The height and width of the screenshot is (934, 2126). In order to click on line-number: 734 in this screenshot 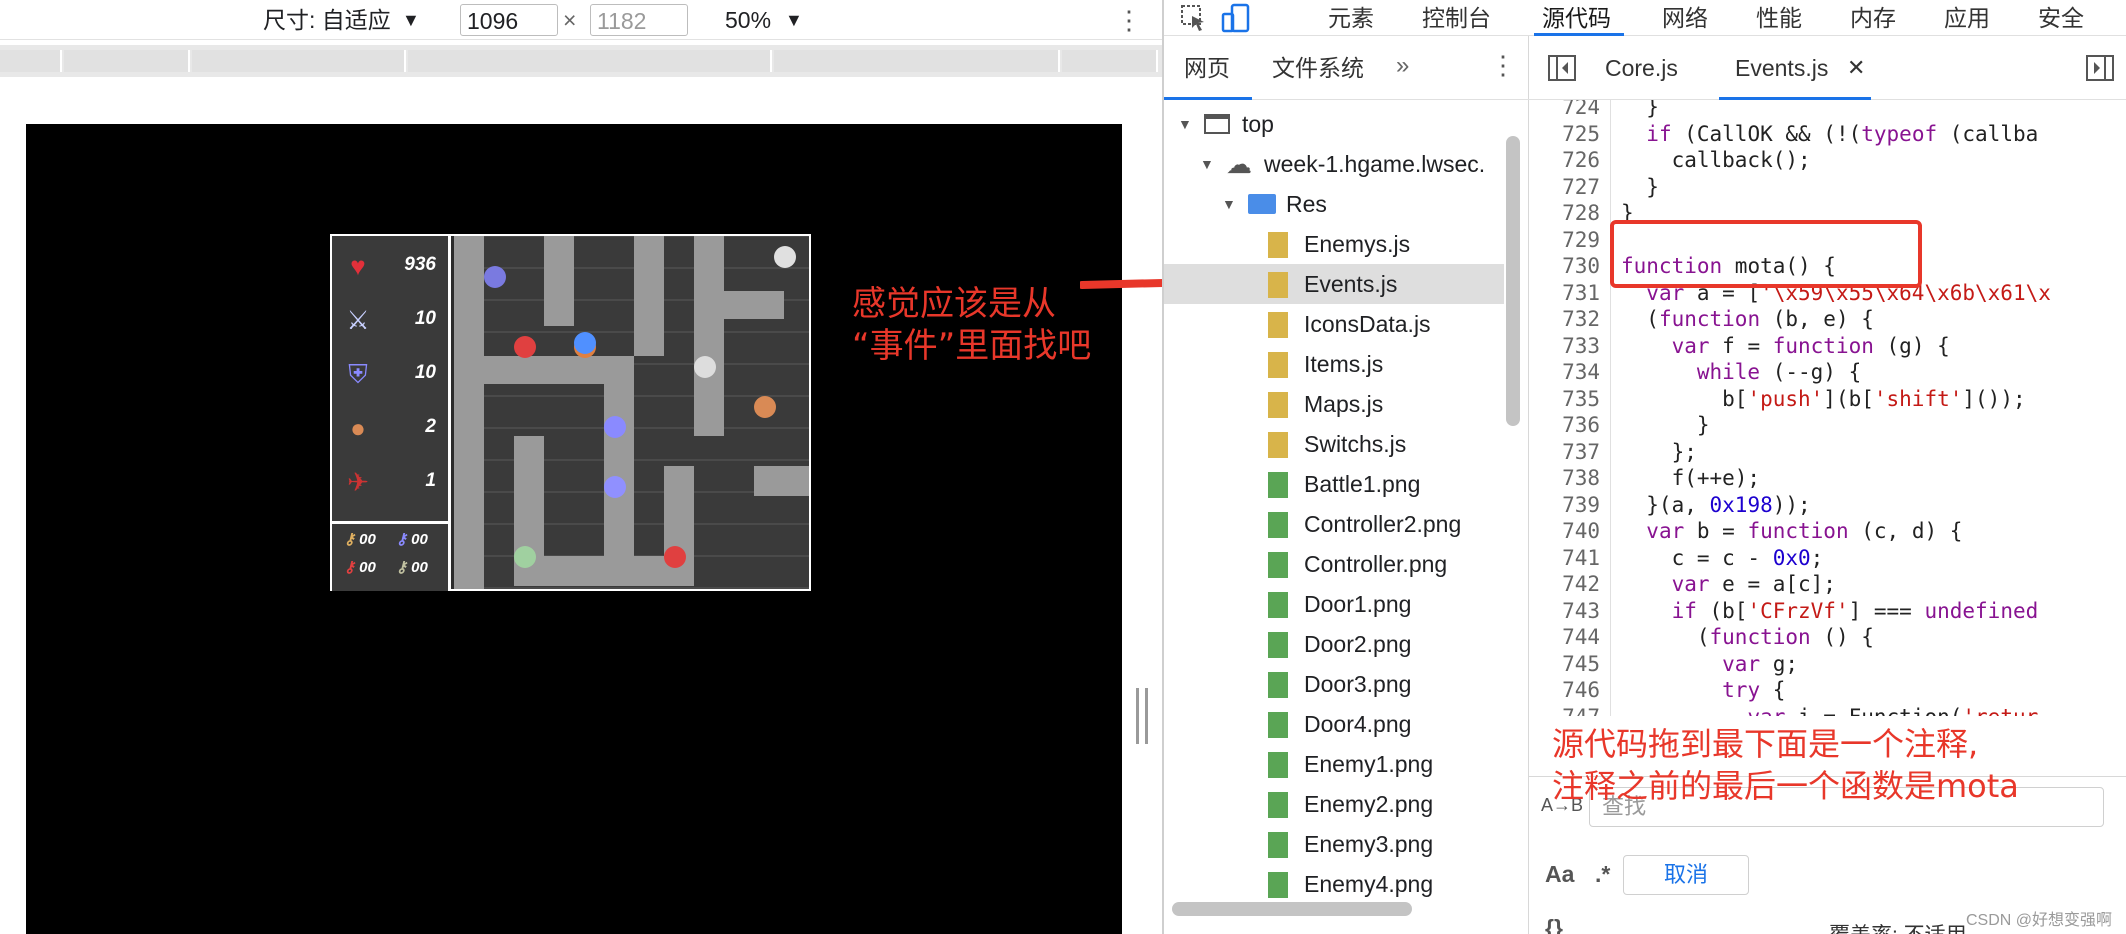, I will do `click(1565, 372)`.